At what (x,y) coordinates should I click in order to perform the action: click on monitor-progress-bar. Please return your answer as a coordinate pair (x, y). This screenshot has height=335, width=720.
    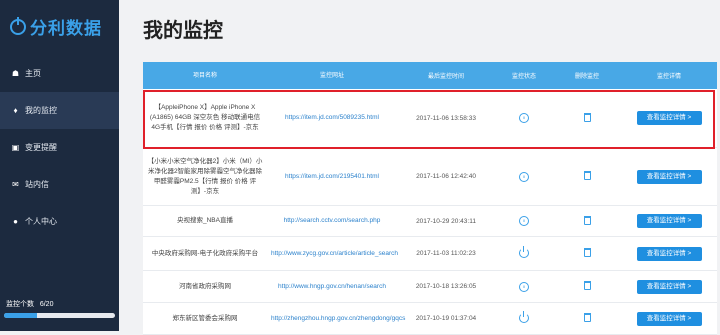
    Looking at the image, I should click on (59, 315).